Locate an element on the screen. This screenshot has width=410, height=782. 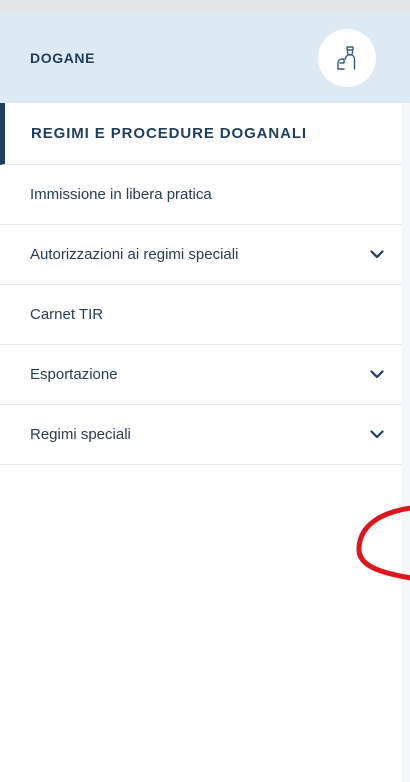
scroll-edge is located at coordinates (406, 442).